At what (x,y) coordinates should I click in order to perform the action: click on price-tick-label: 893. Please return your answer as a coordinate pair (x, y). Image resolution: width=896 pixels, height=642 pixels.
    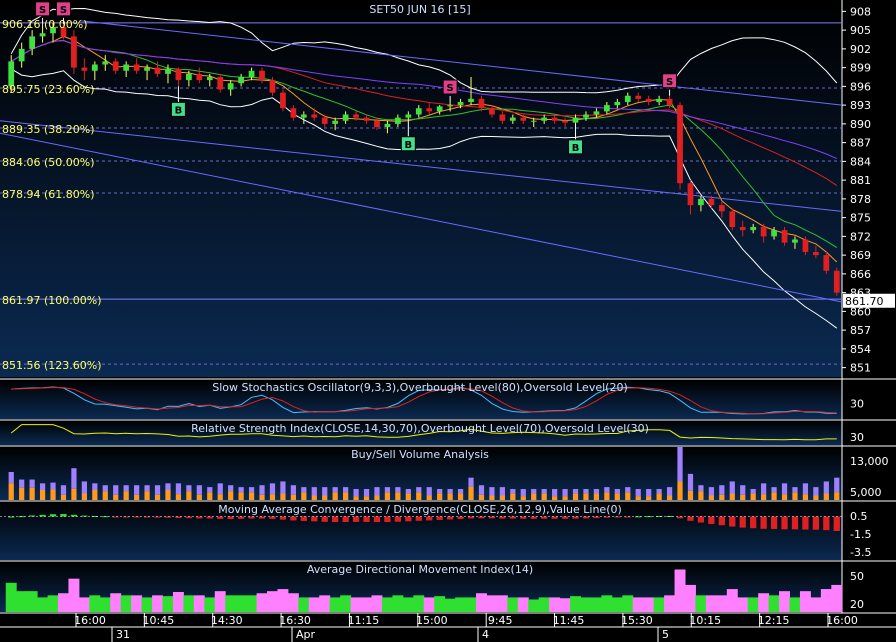
    Looking at the image, I should click on (860, 105).